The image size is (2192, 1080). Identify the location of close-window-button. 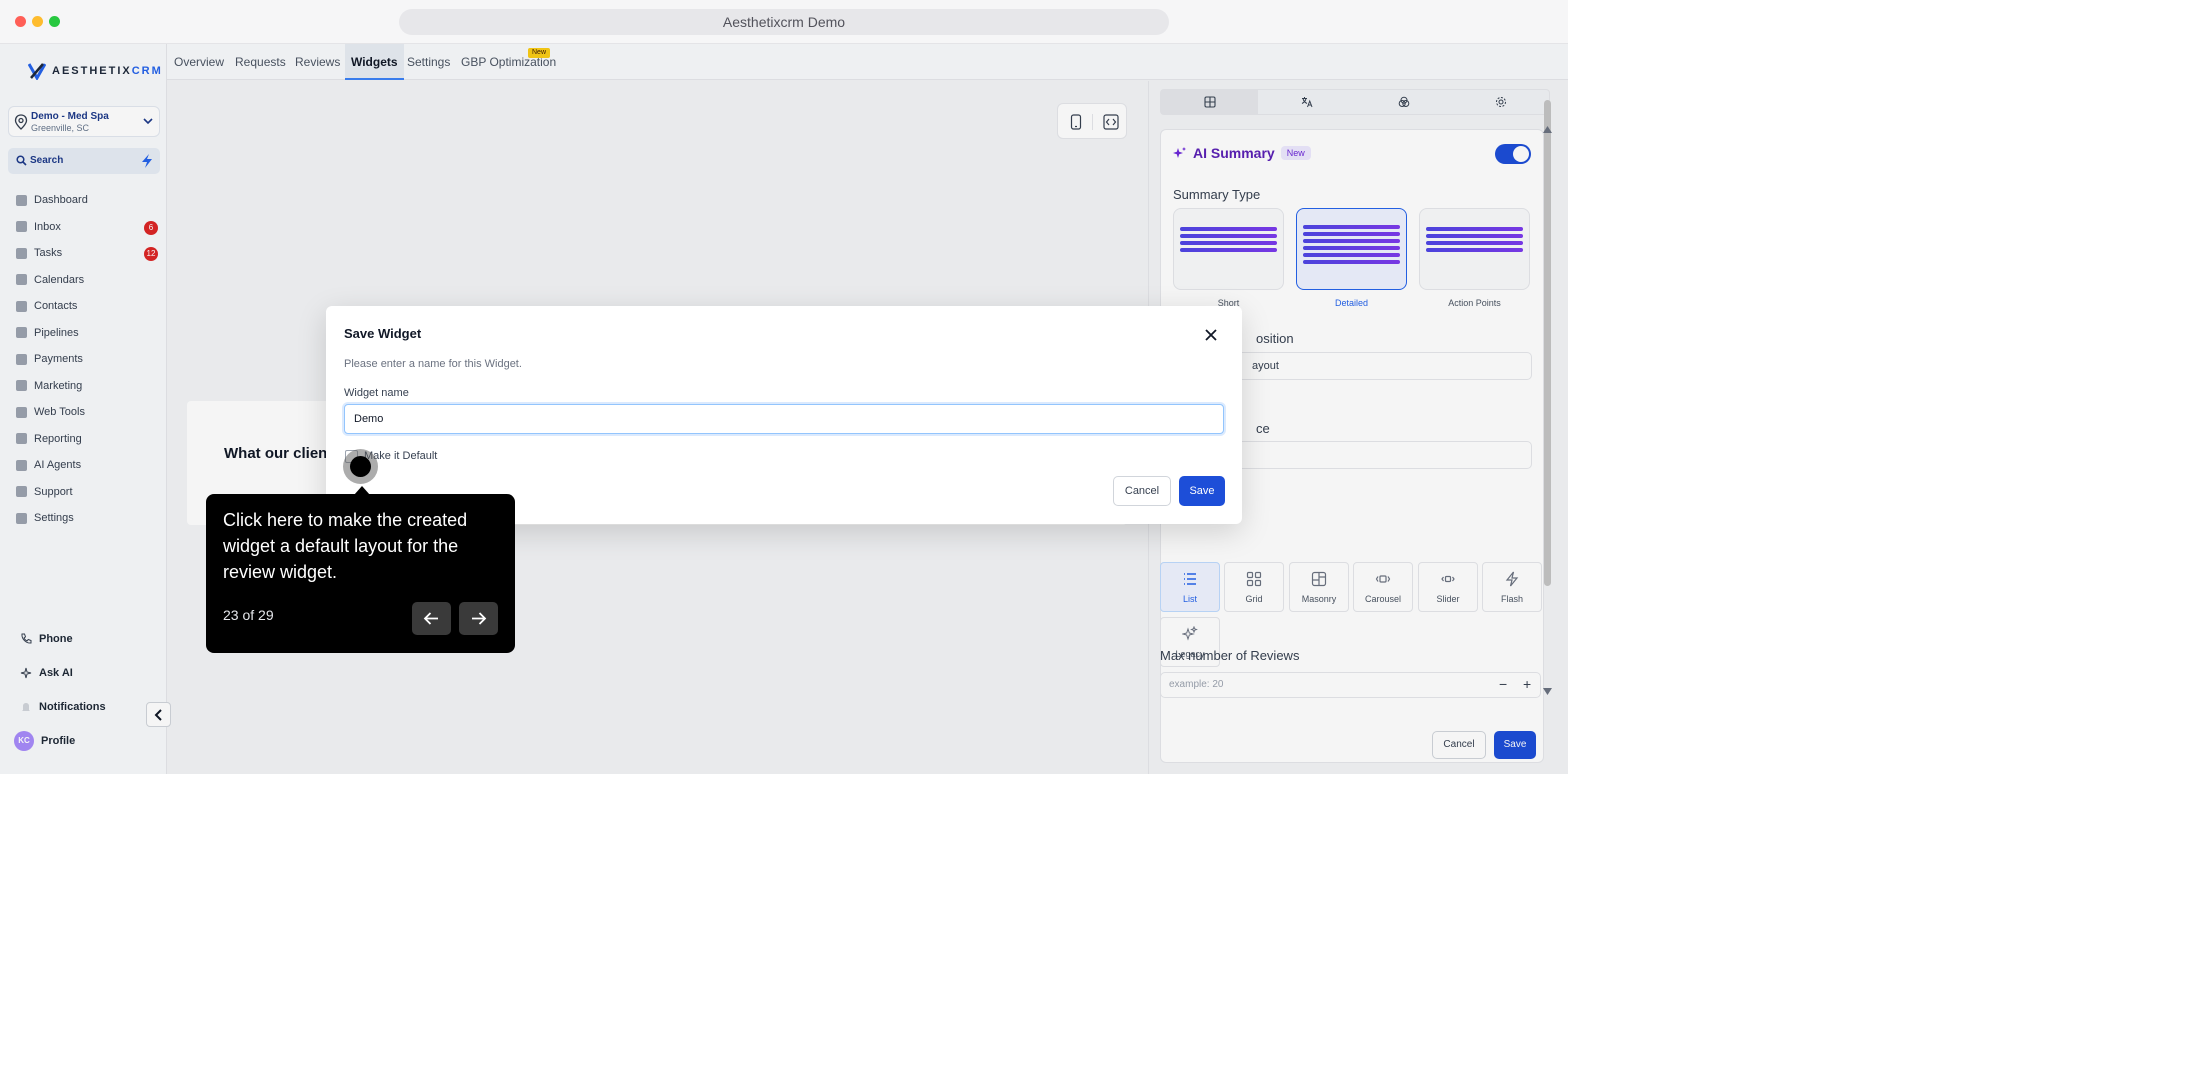
(20, 21).